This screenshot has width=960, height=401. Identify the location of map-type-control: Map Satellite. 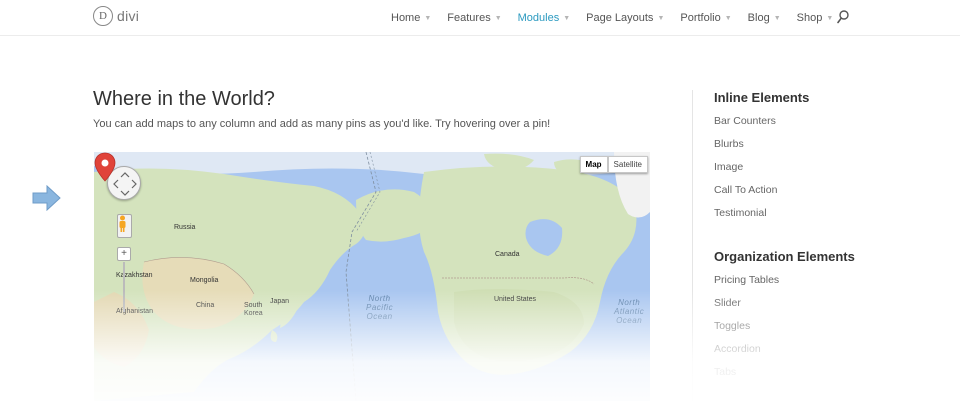
(613, 164).